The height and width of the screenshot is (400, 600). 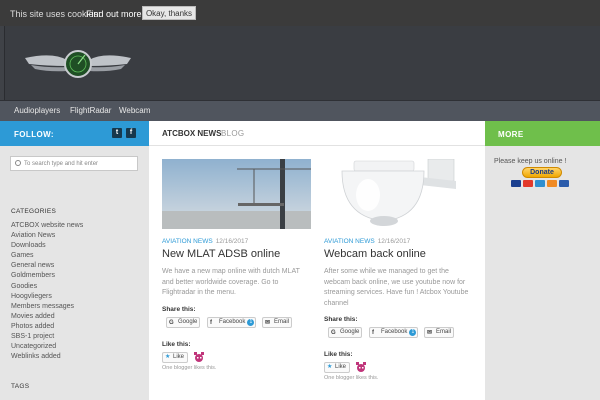 I want to click on mastercard-icon, so click(x=528, y=183).